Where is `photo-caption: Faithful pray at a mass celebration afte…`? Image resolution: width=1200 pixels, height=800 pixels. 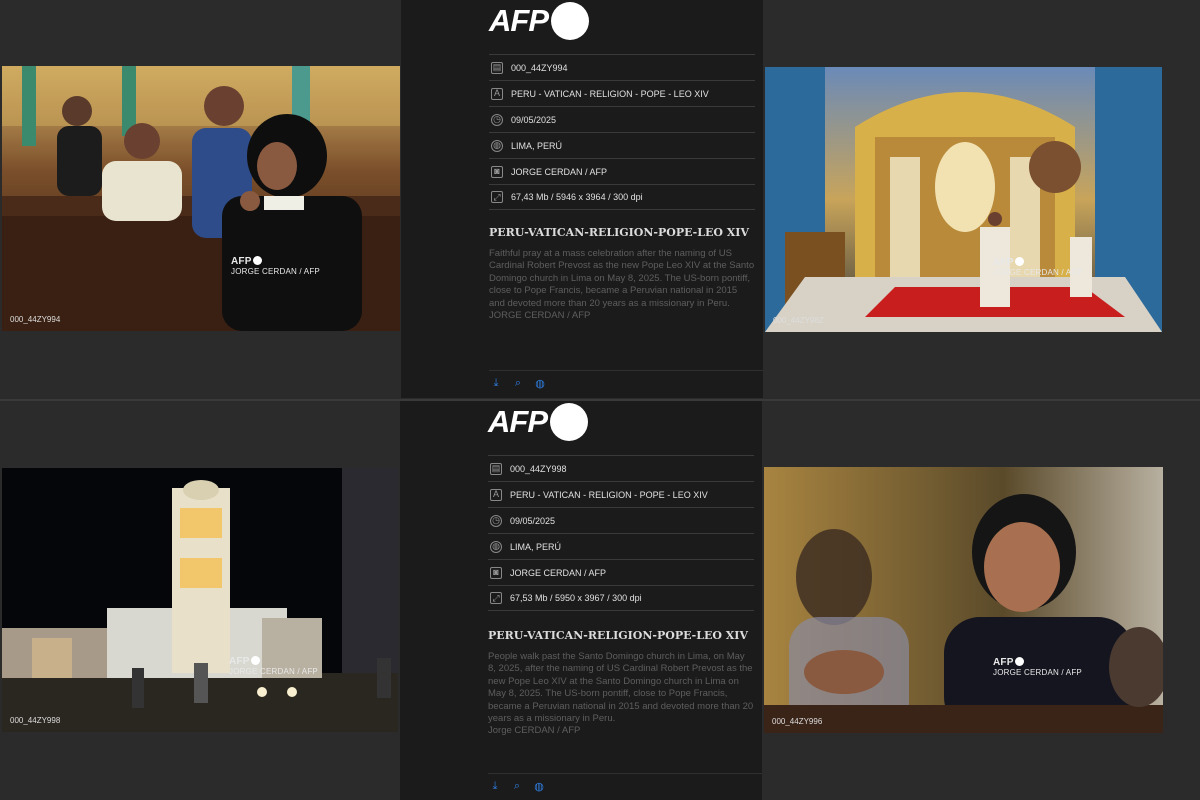 photo-caption: Faithful pray at a mass celebration afte… is located at coordinates (622, 285).